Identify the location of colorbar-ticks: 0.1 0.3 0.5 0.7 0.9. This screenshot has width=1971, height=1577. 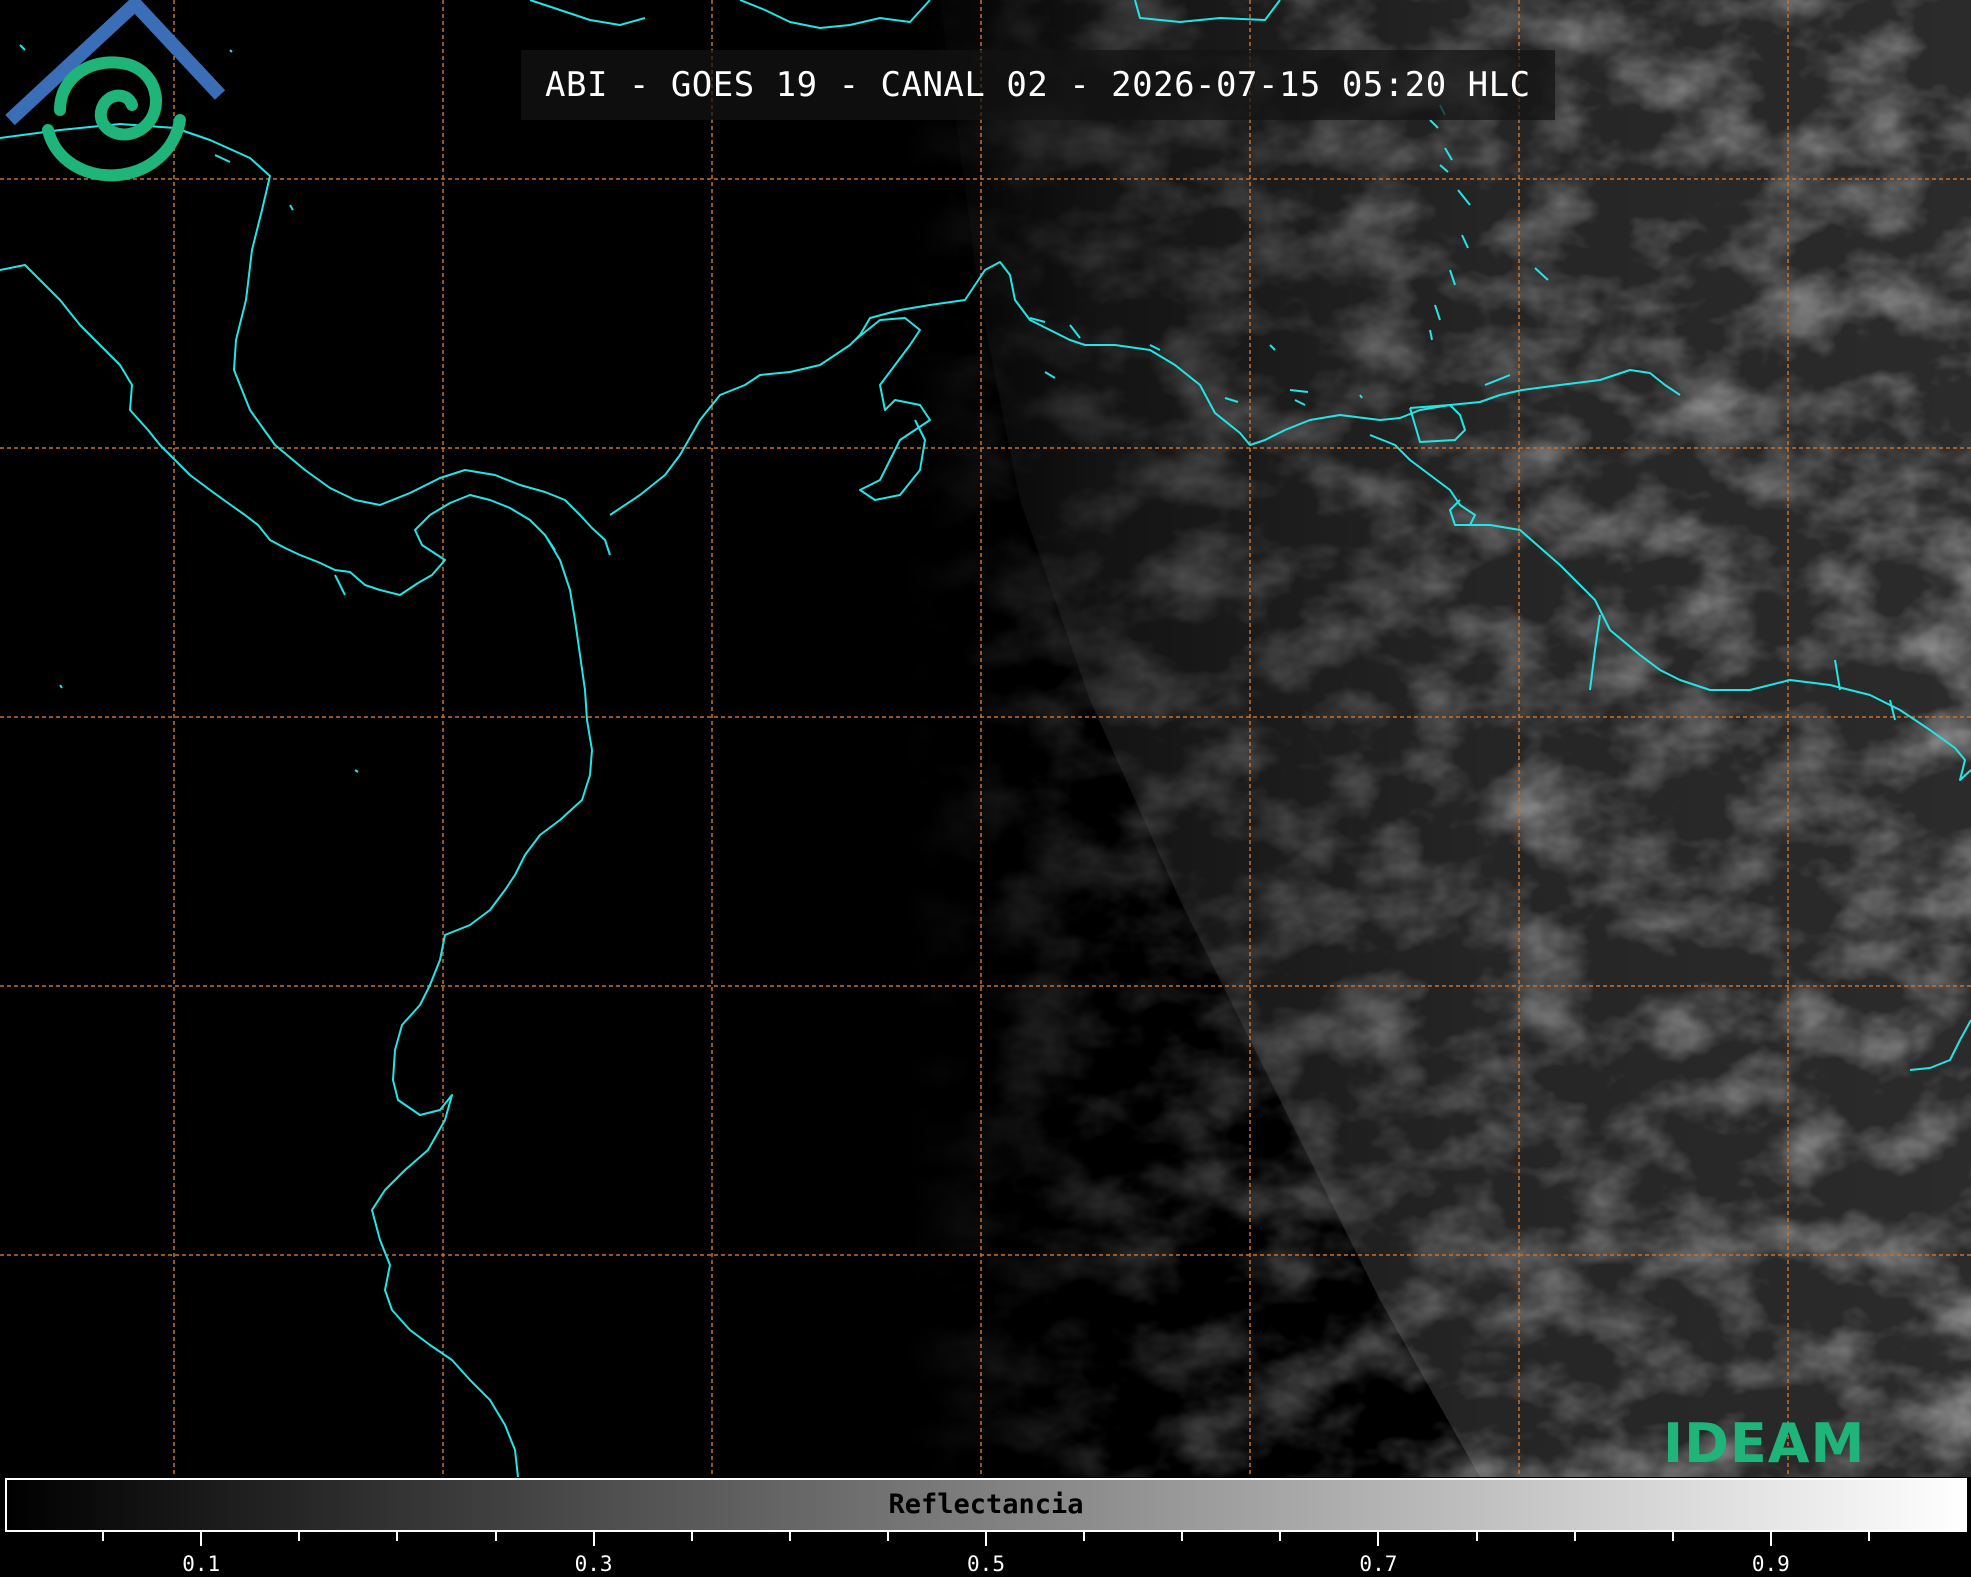
(985, 1554).